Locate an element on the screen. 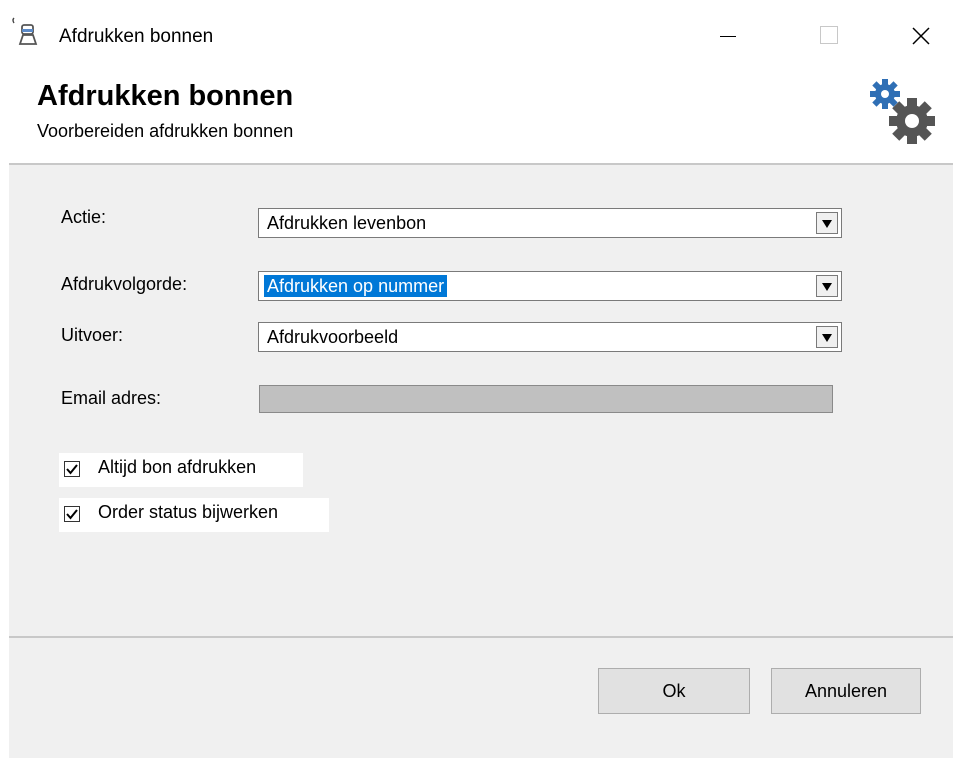 The height and width of the screenshot is (758, 953). actie-value: Afdrukken levenbon is located at coordinates (347, 223).